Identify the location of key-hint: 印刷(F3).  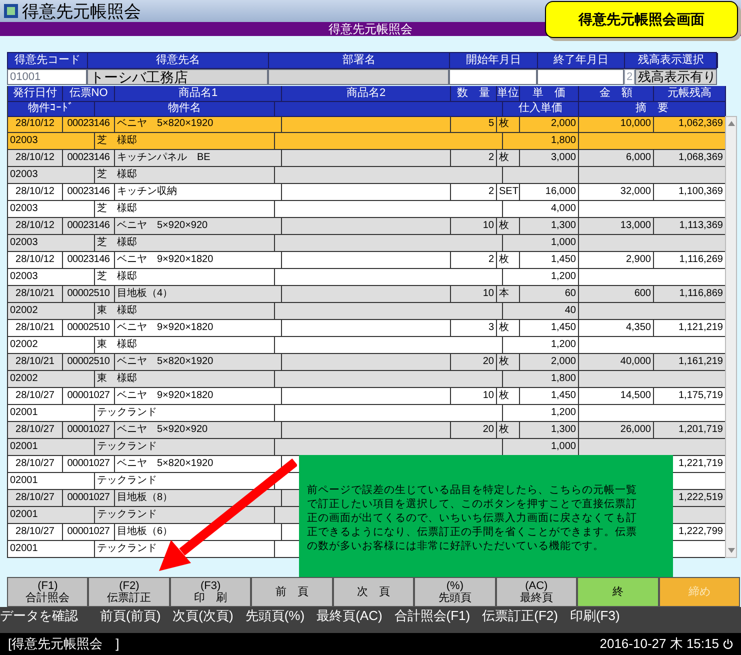
(595, 616).